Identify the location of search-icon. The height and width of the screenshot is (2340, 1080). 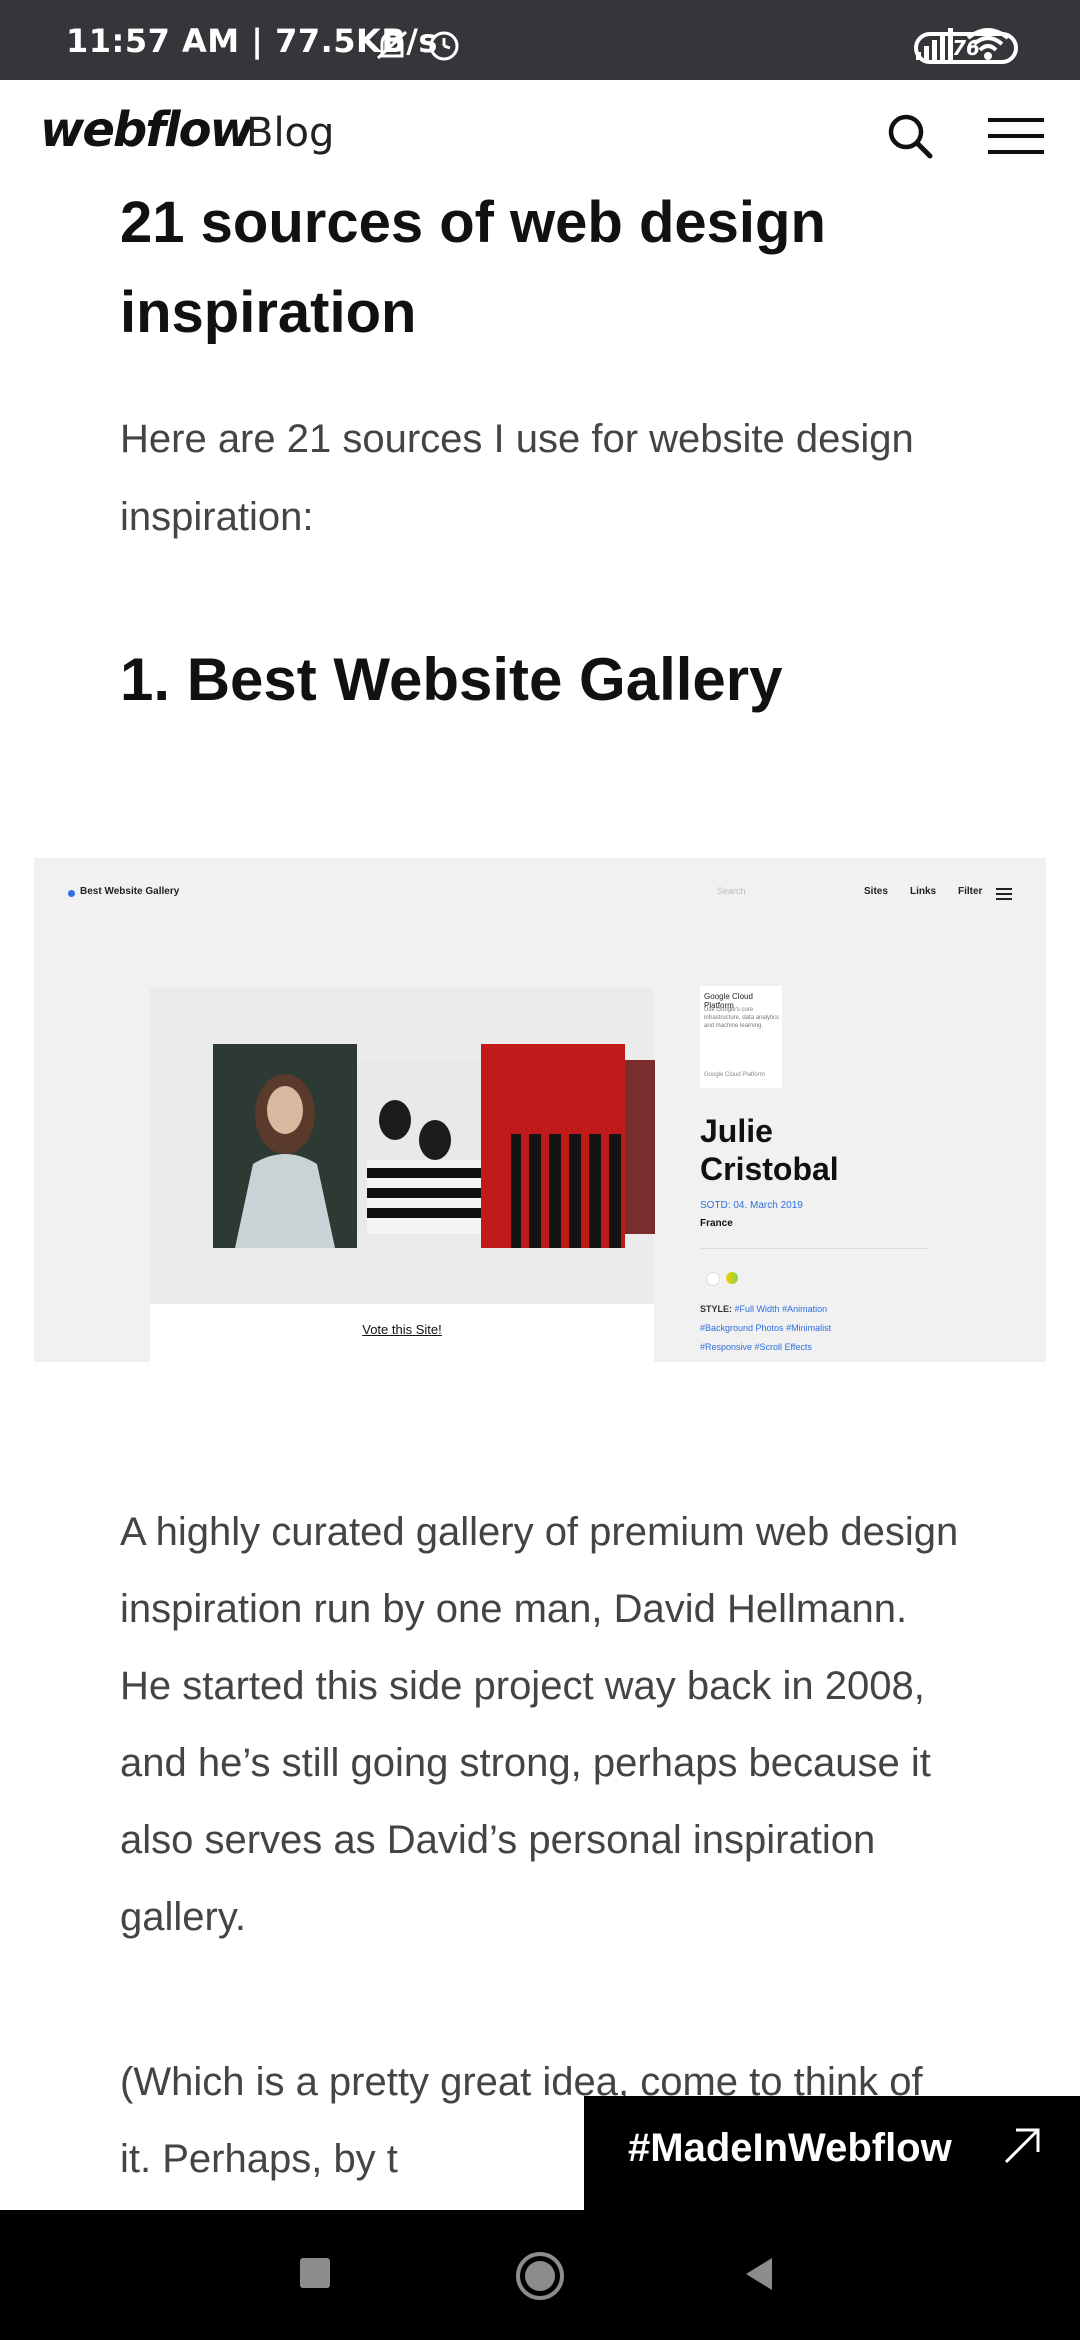
(910, 136).